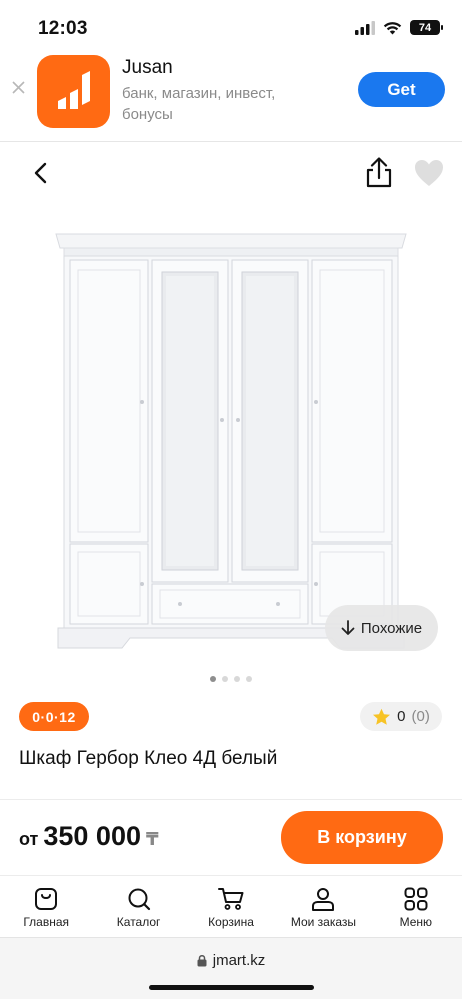 This screenshot has height=999, width=462. I want to click on product-title: Шкаф Гербор Клео 4Д белый, so click(148, 758).